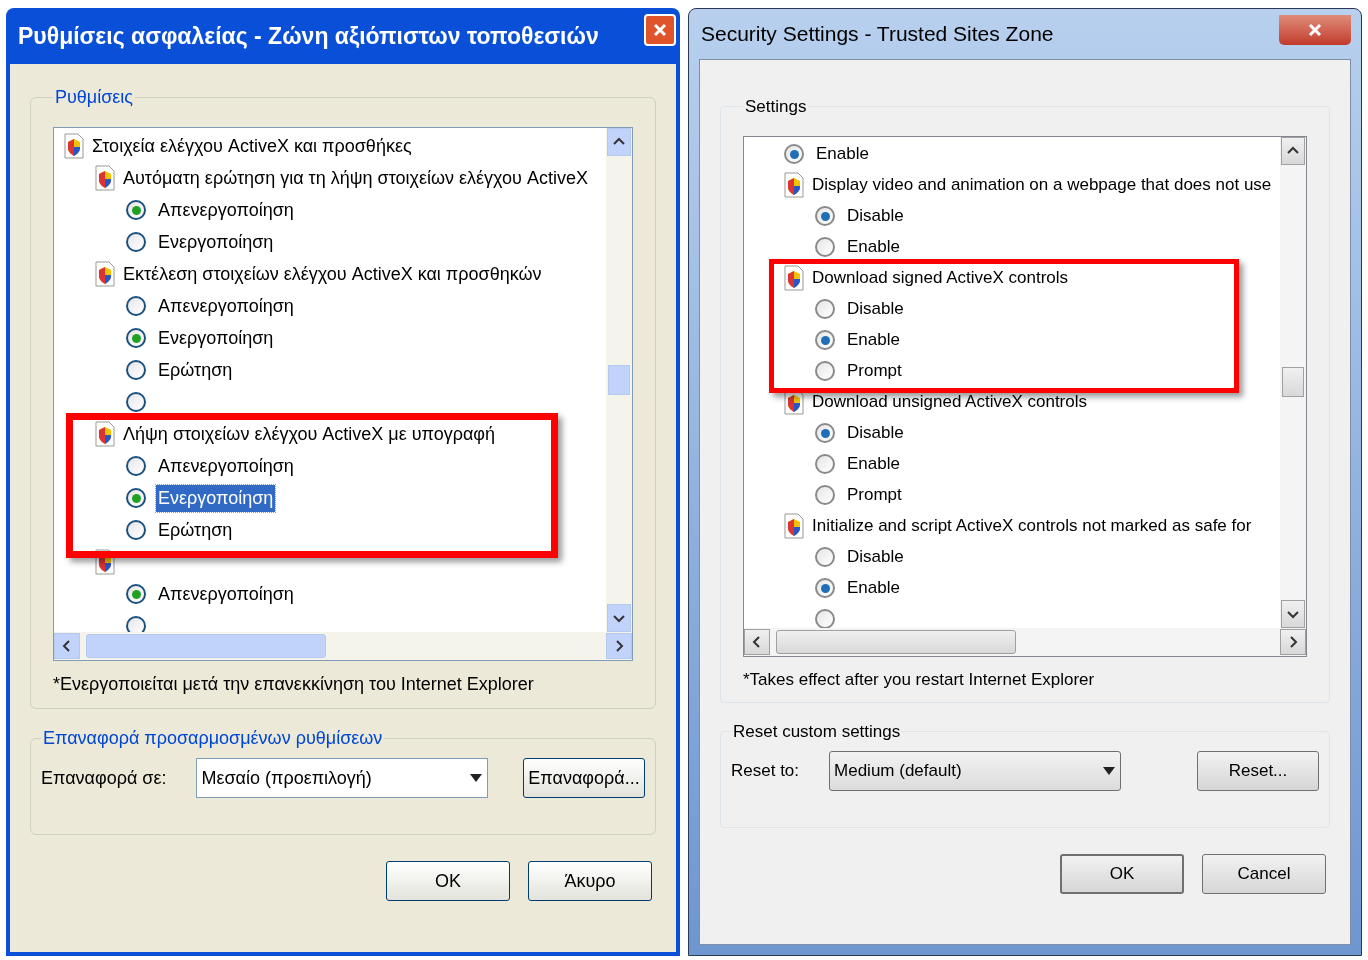  I want to click on window-title: Ρυθμίσεις ασφαλείας - Ζώνη αξιόπιστων τοποθεσιών, so click(308, 36).